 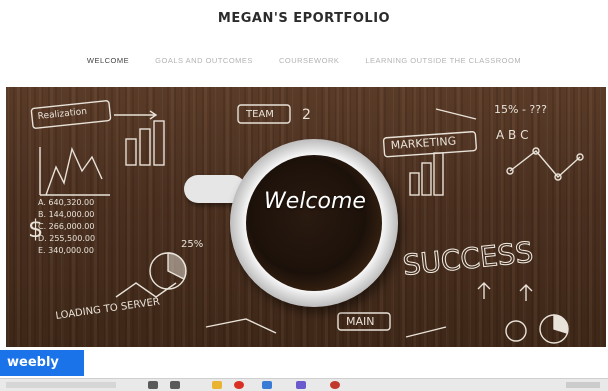 What do you see at coordinates (467, 258) in the screenshot?
I see `chalk-success: SUCCESS` at bounding box center [467, 258].